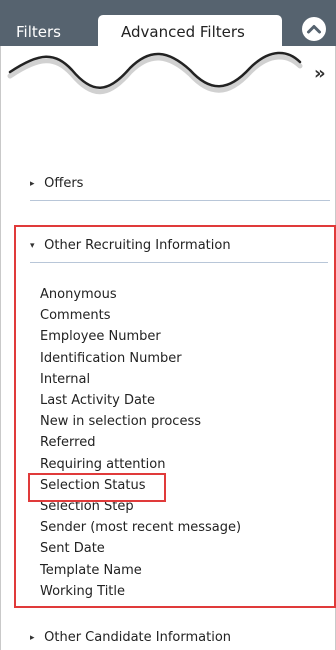  I want to click on list-item: Identification Number, so click(140, 358).